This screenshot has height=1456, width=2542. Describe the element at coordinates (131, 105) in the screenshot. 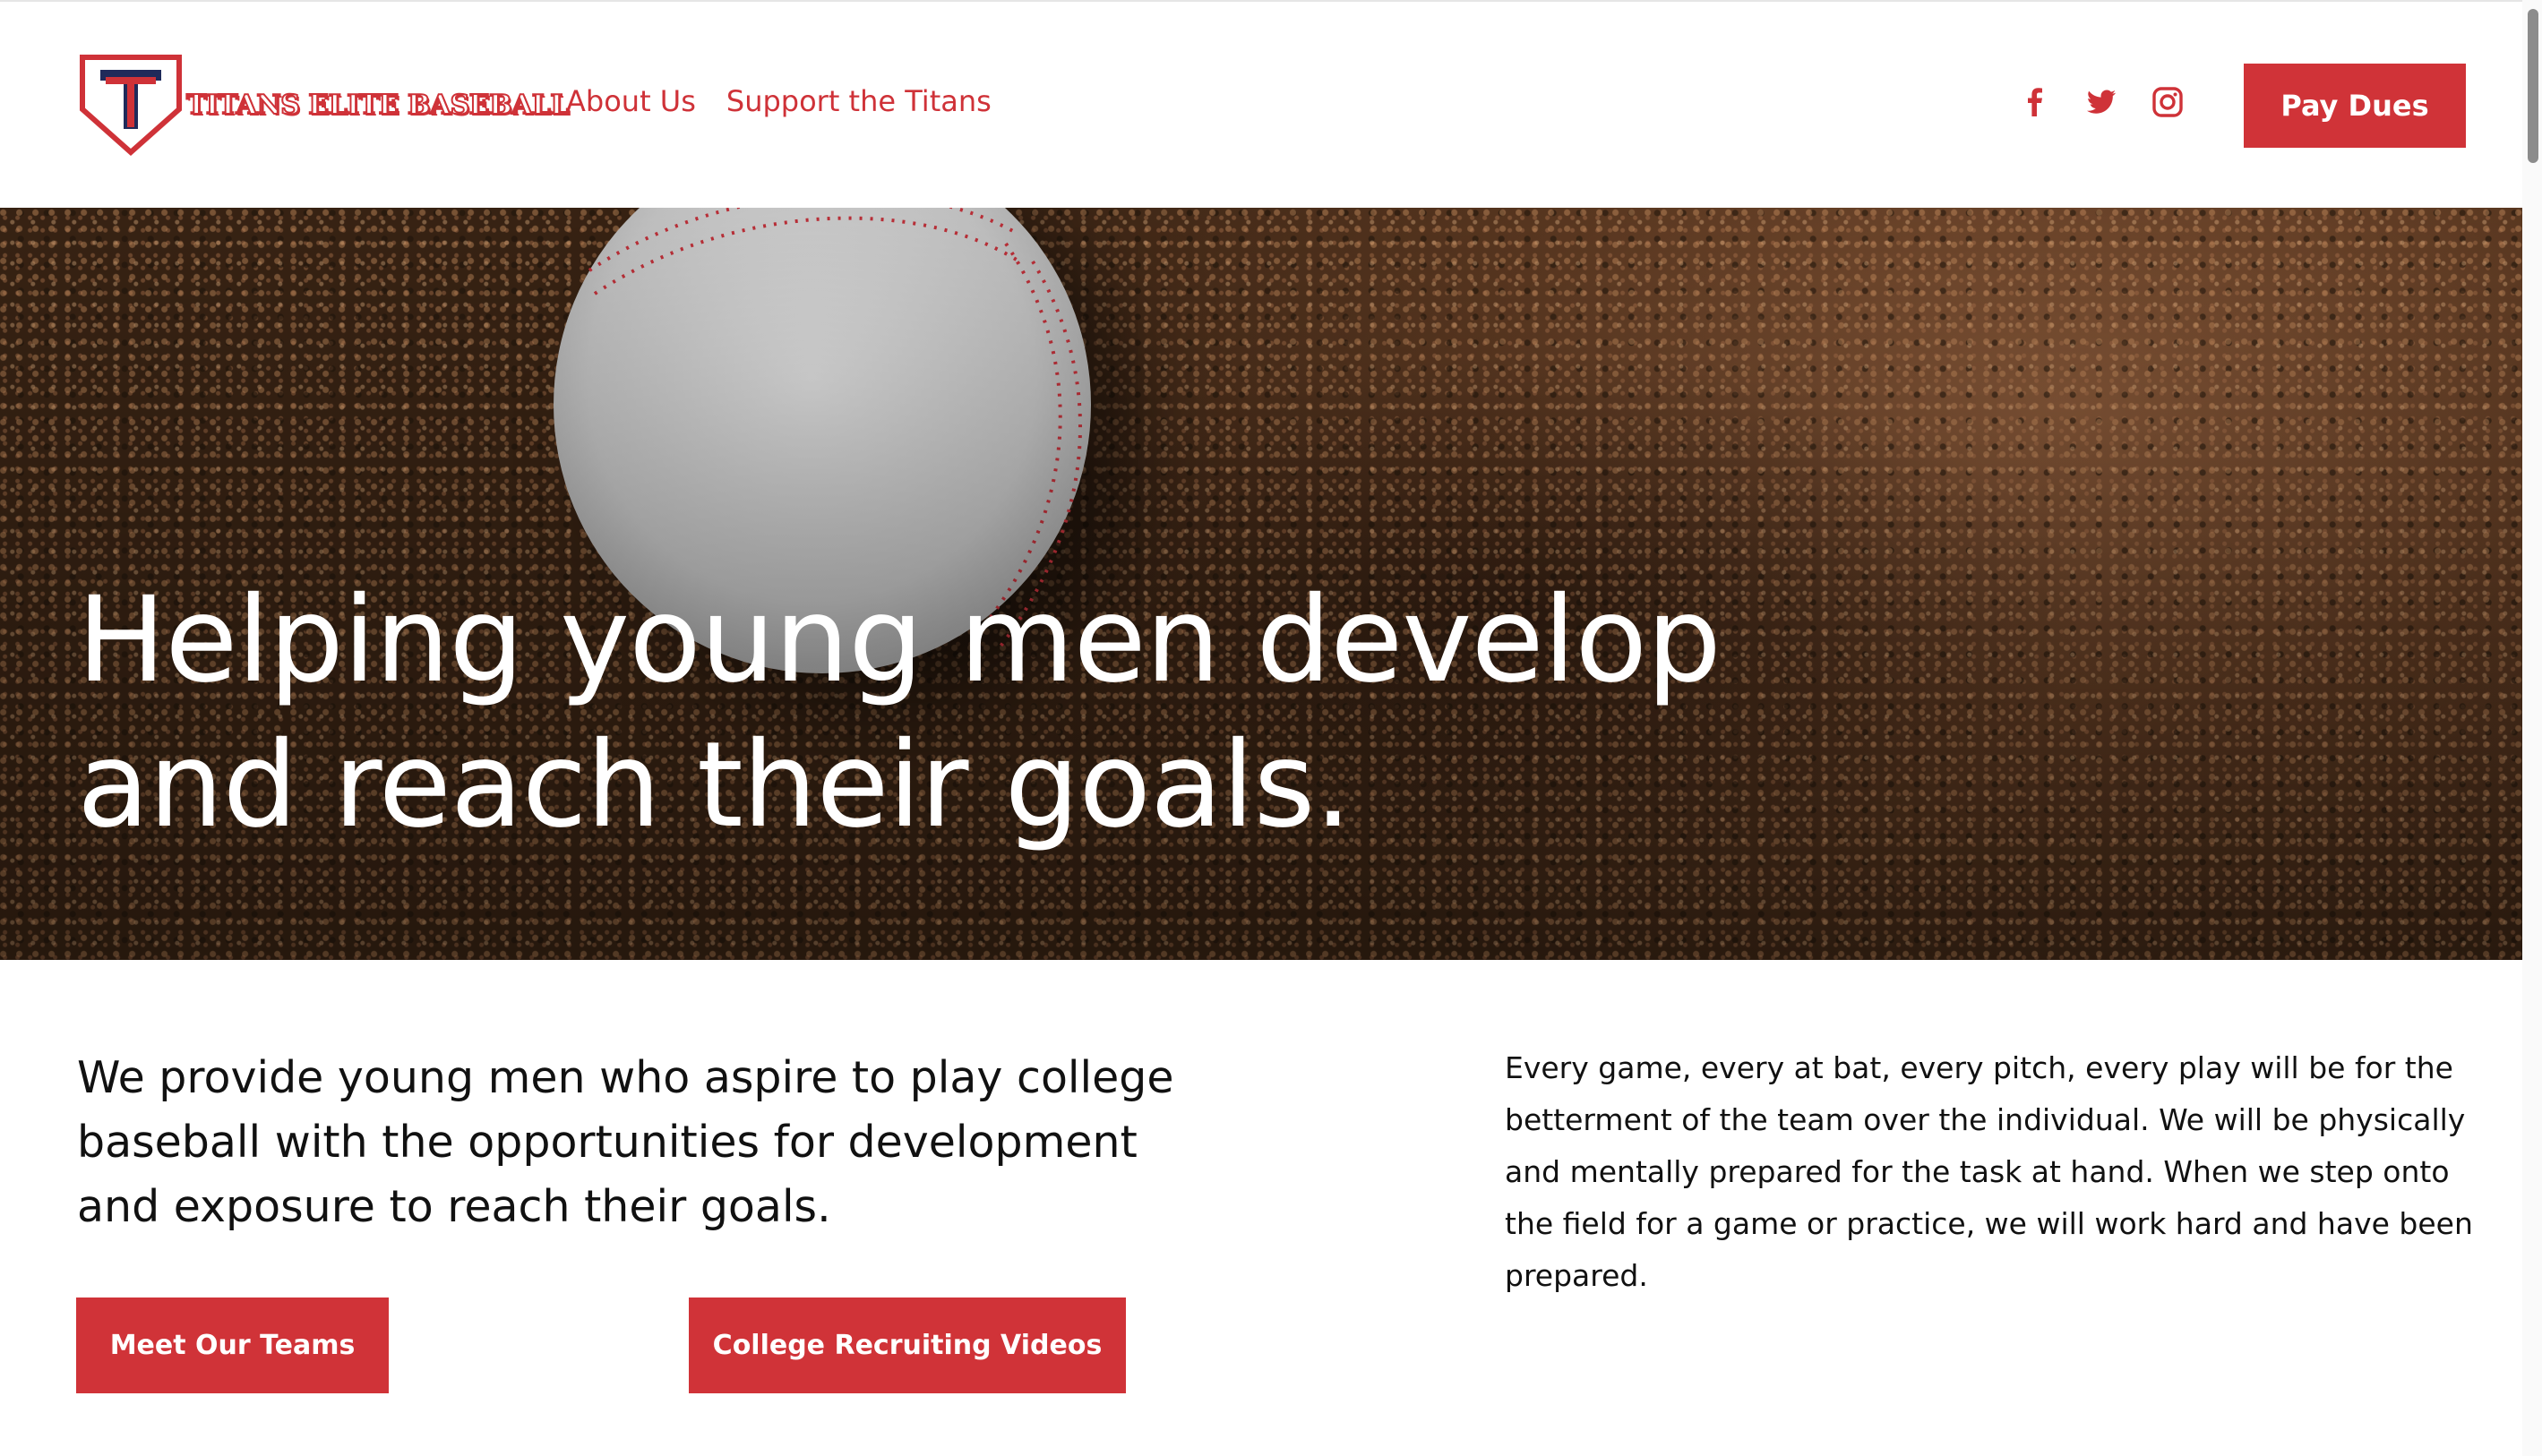

I see `shield-logo-icon` at that location.